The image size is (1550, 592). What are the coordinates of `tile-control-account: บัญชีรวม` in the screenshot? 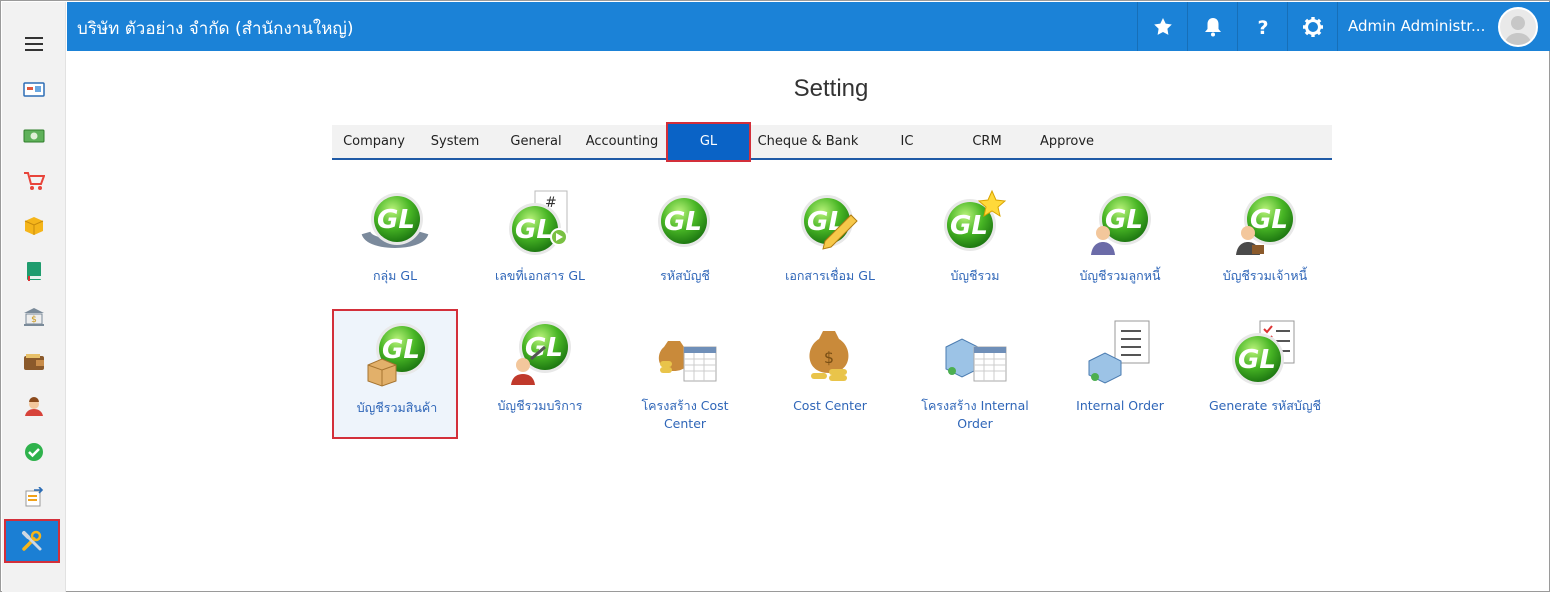 It's located at (975, 254).